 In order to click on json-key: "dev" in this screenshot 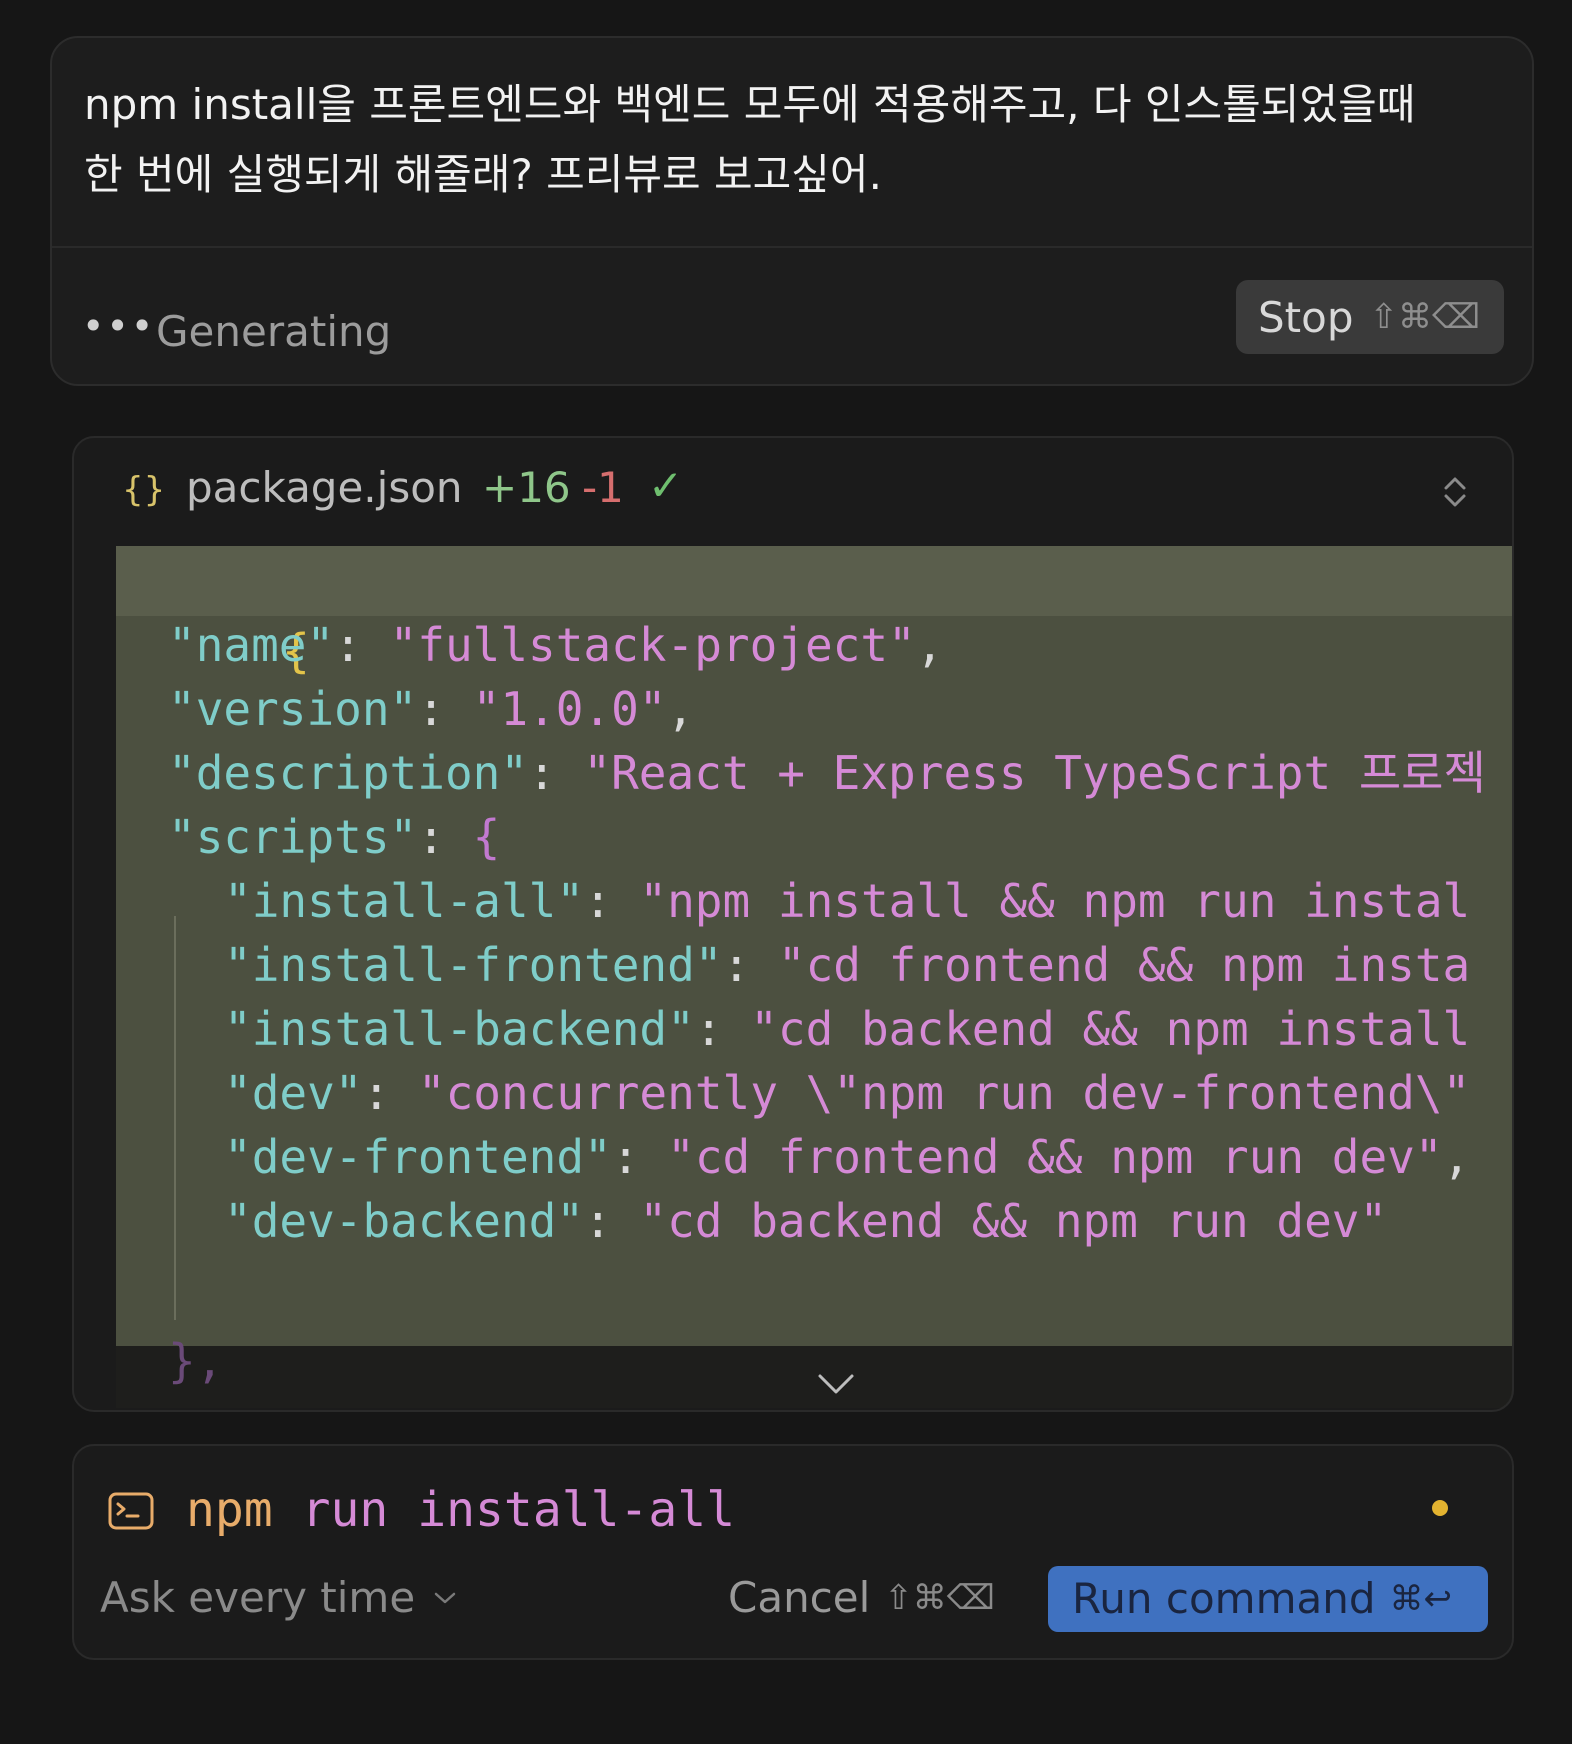, I will do `click(293, 1093)`.